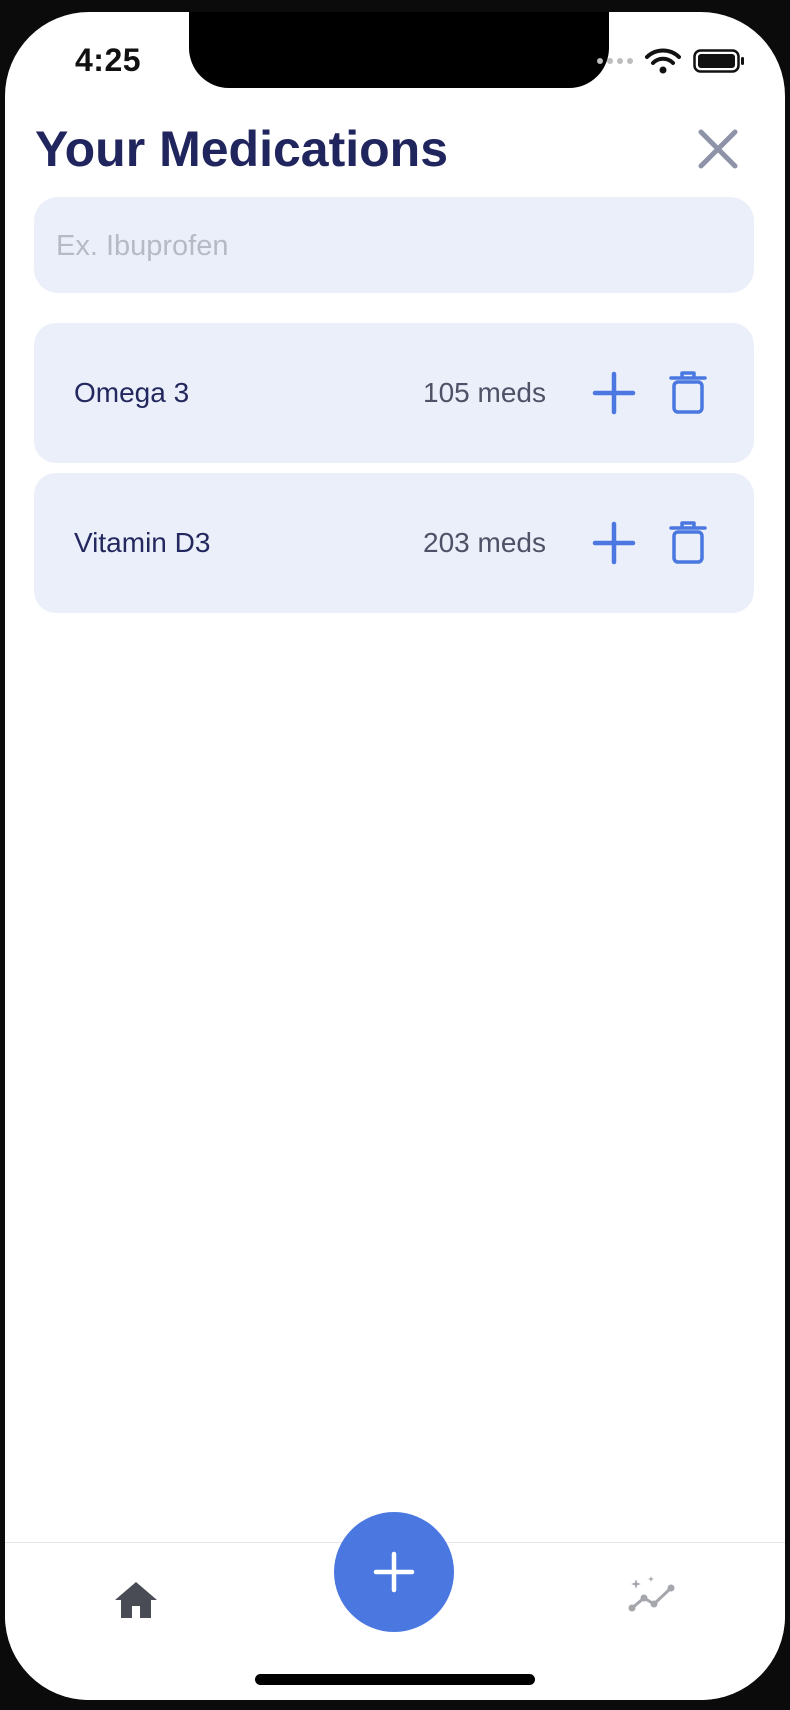 The width and height of the screenshot is (790, 1710). I want to click on close-button, so click(718, 149).